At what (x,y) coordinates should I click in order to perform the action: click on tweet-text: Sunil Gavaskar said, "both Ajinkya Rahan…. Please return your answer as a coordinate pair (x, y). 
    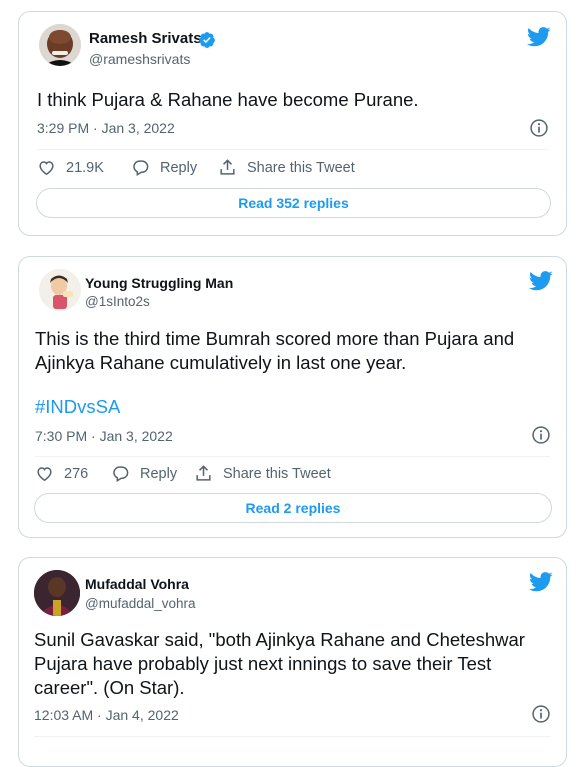
    Looking at the image, I should click on (279, 663).